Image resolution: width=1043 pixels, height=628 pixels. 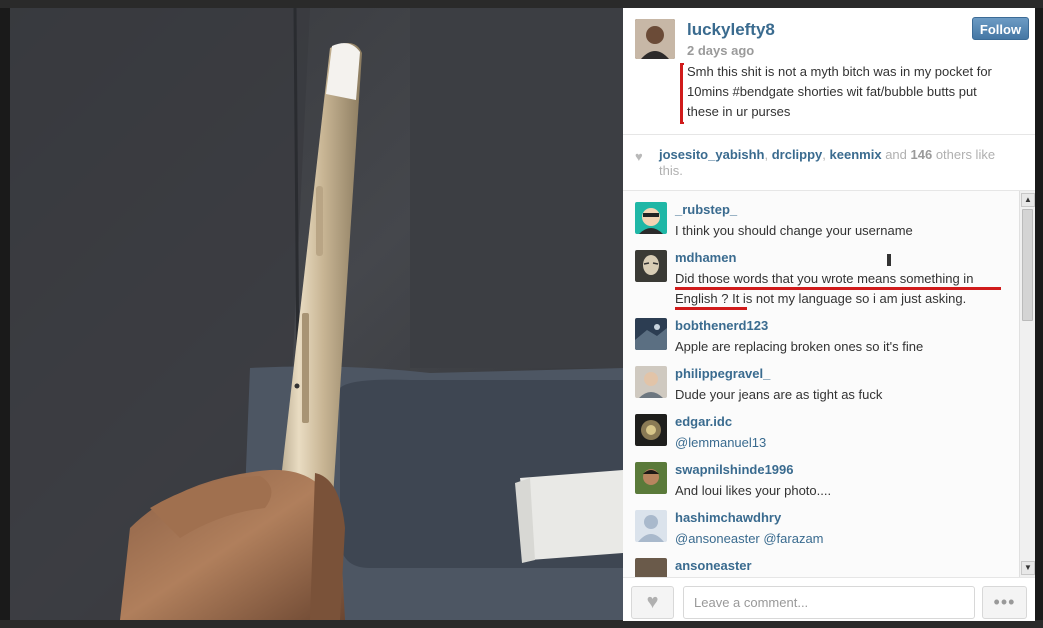 I want to click on likes-and: and, so click(x=896, y=154).